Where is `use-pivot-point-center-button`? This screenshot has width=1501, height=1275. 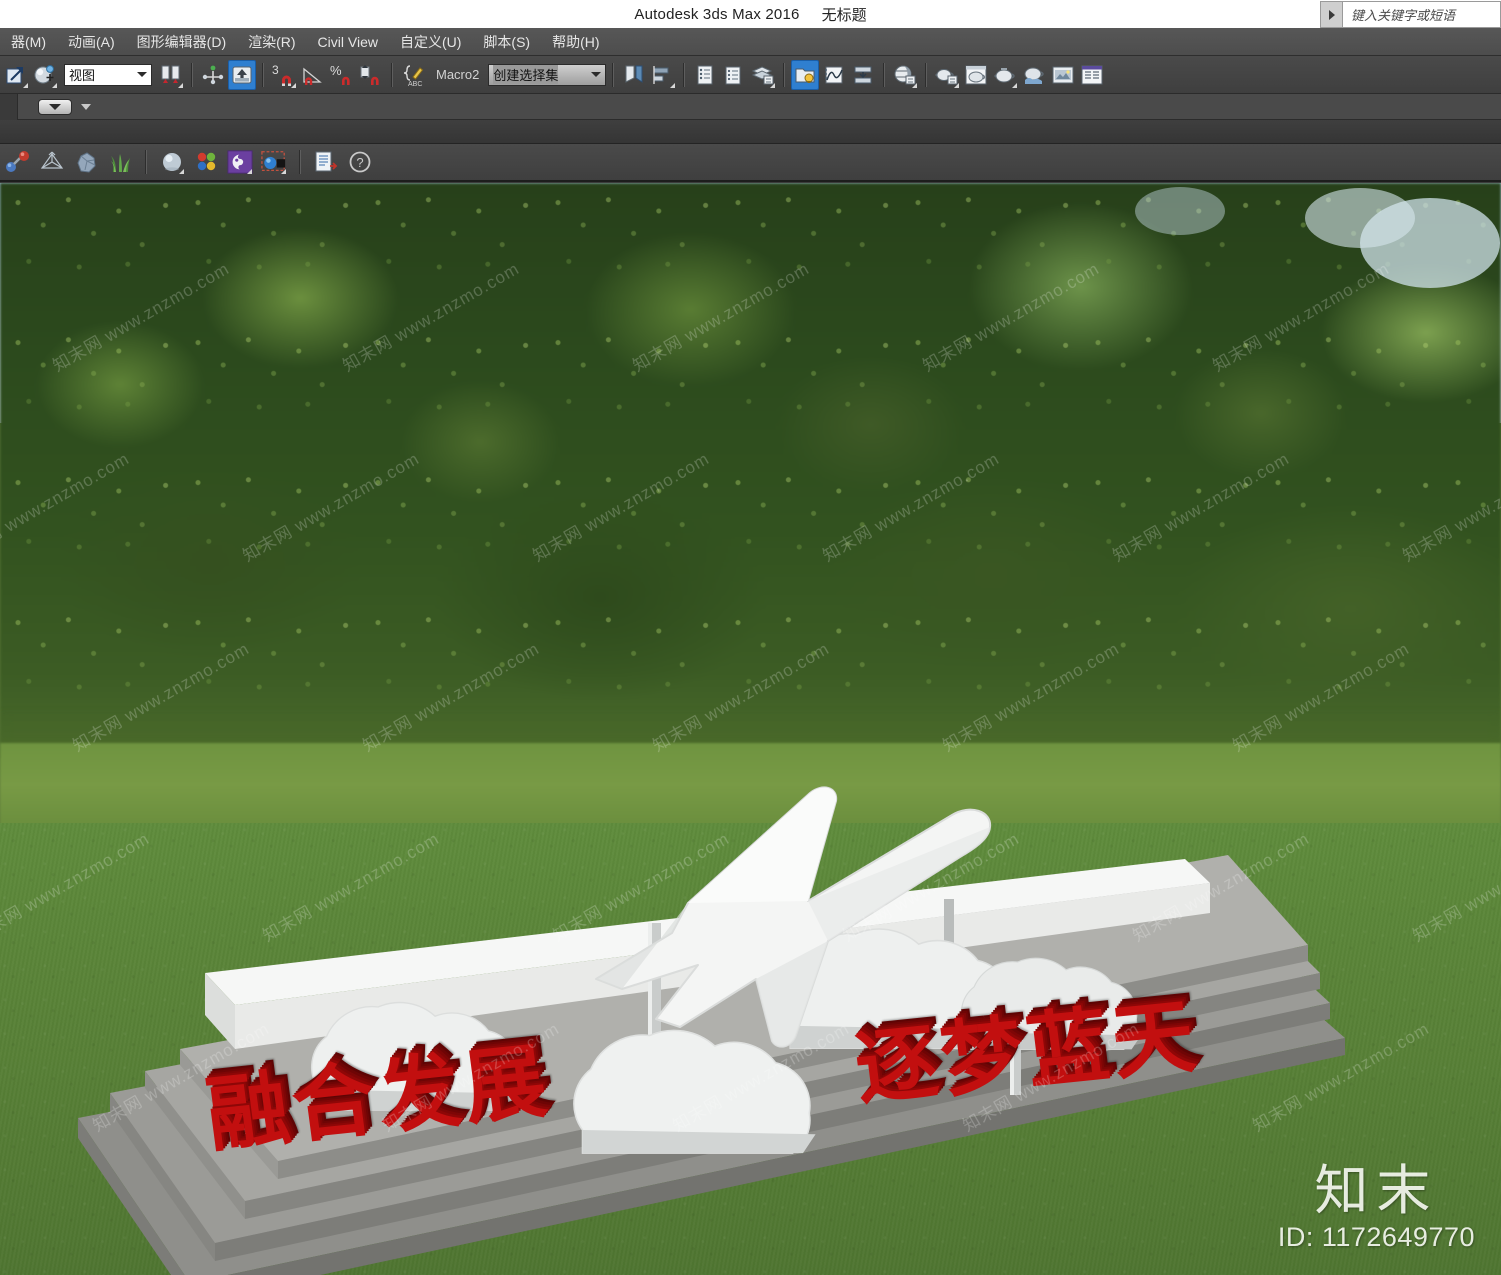 use-pivot-point-center-button is located at coordinates (171, 75).